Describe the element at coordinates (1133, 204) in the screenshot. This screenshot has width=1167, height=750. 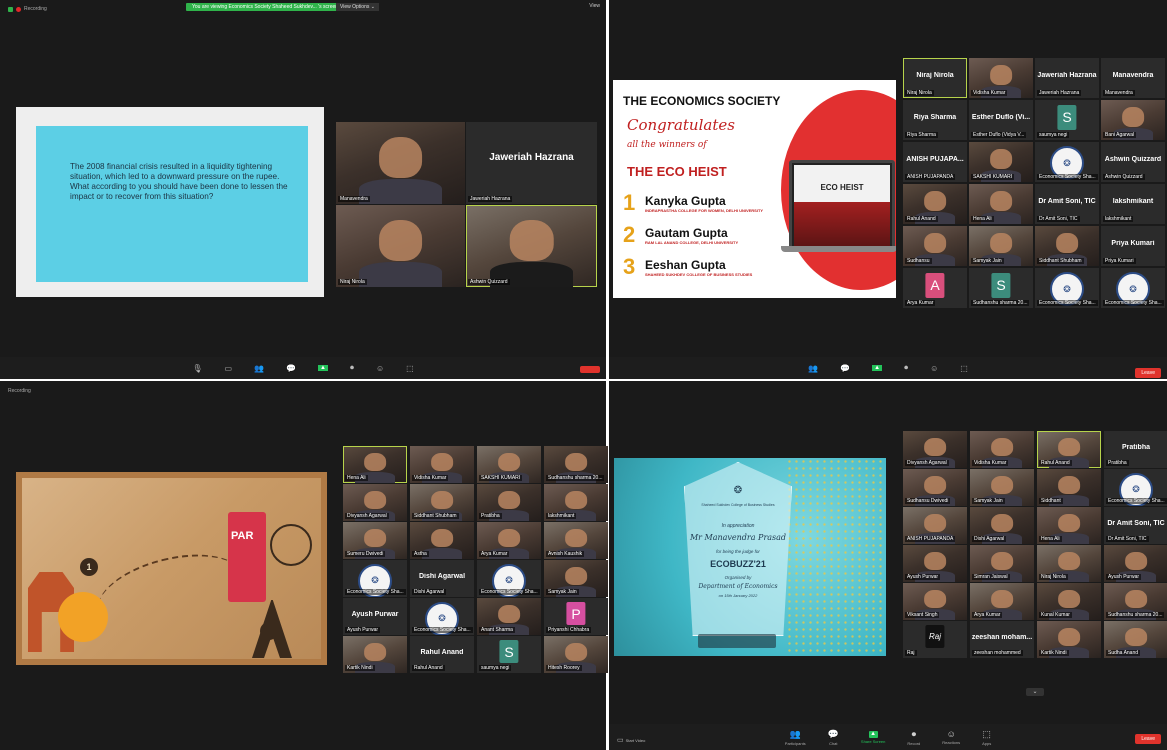
I see `video-tile: lakshmikant lakshmikant` at that location.